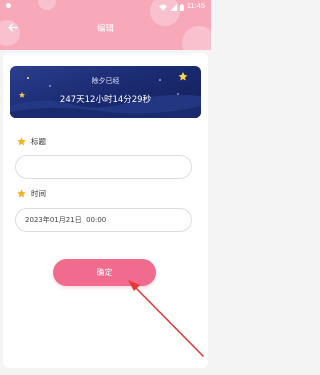 The image size is (320, 375). I want to click on arrow-left-icon, so click(13, 27).